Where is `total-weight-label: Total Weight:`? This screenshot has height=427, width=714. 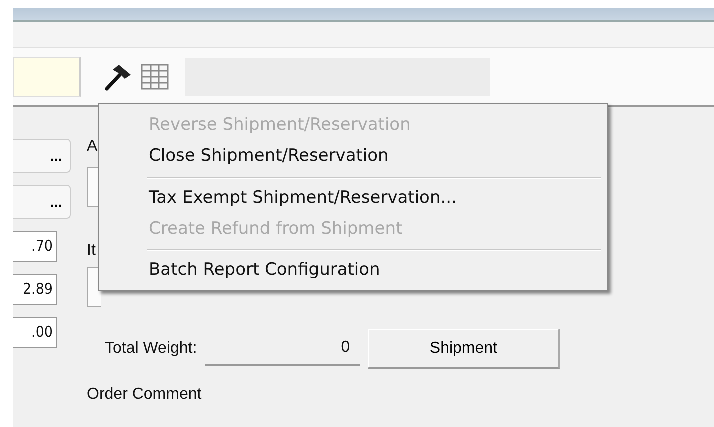 total-weight-label: Total Weight: is located at coordinates (151, 349).